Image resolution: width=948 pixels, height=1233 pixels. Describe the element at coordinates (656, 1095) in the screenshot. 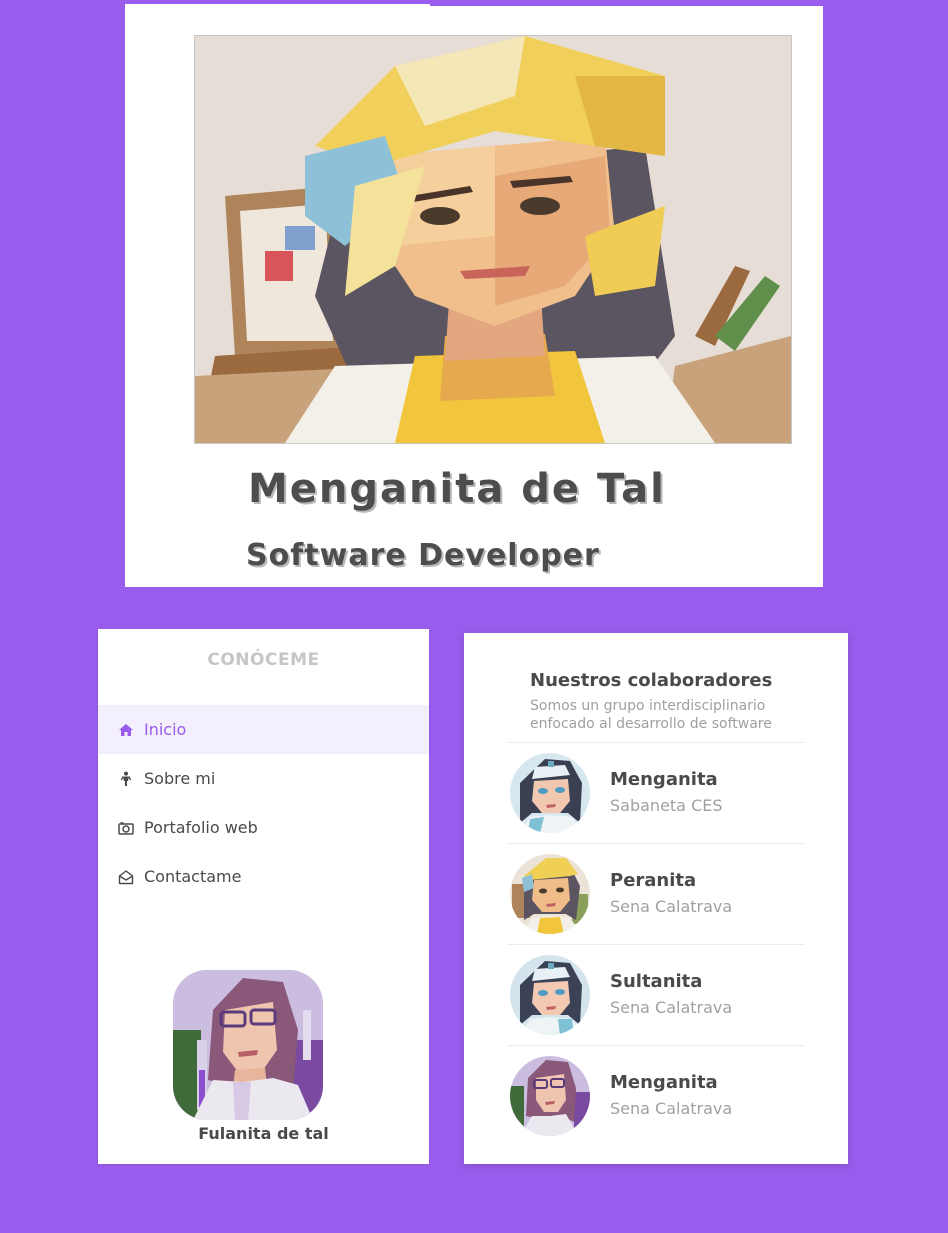

I see `collaborator-item: Menganita Sena Calatrava` at that location.